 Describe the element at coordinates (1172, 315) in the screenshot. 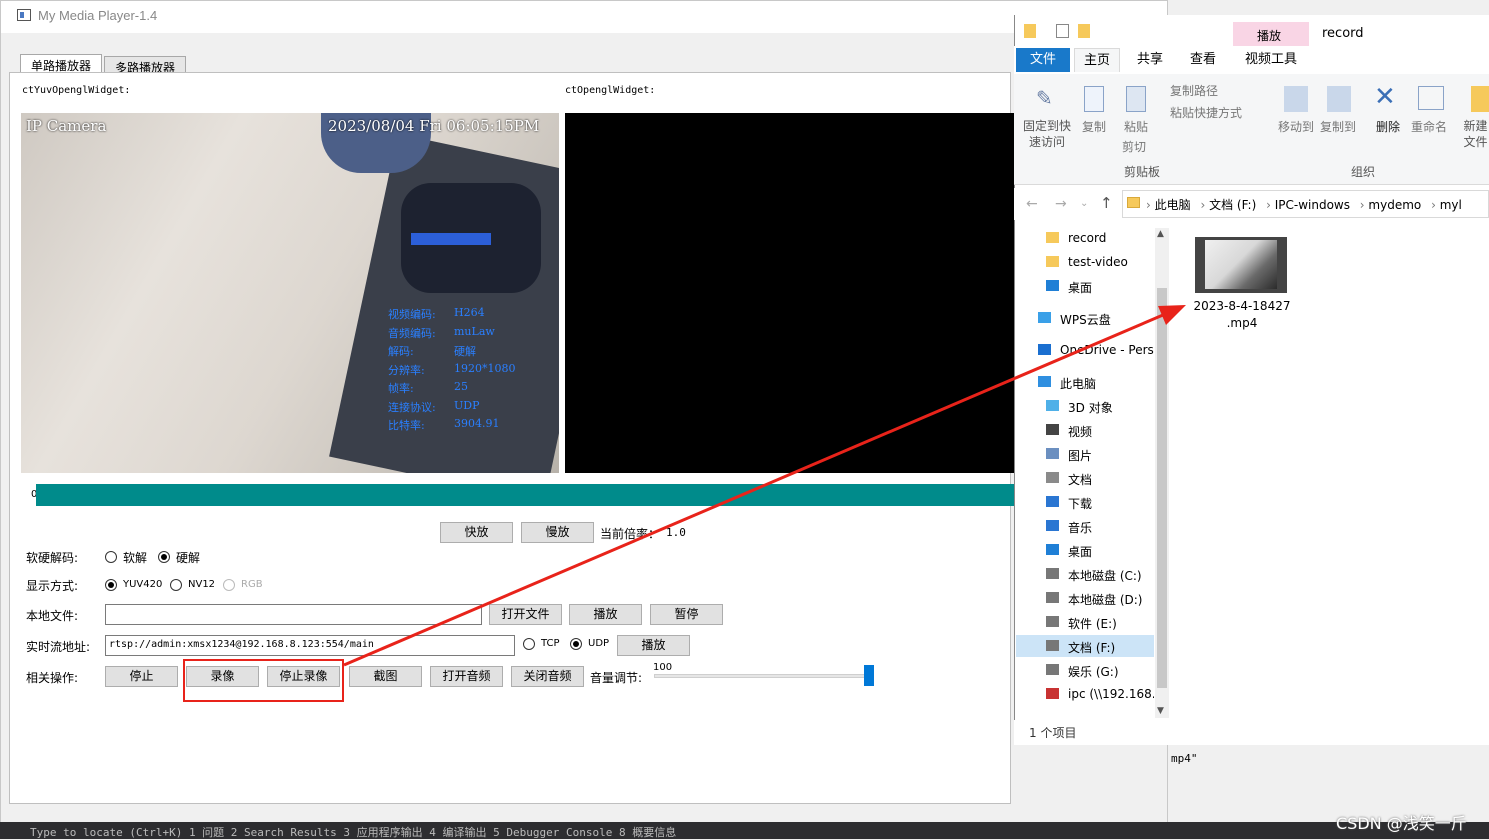

I see `arrow-head-icon` at that location.